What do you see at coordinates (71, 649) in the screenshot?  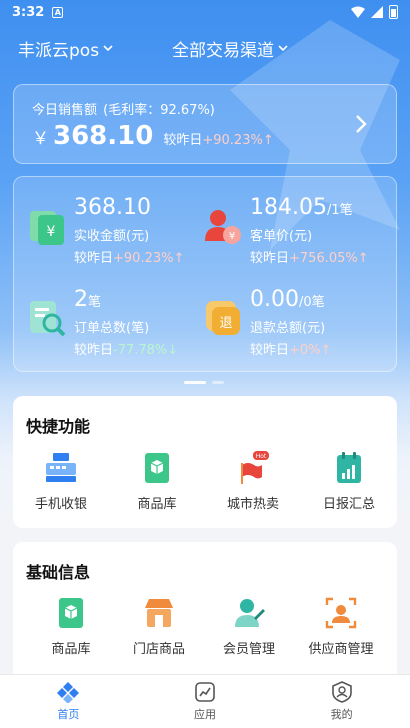 I see `basic-label: 商品库` at bounding box center [71, 649].